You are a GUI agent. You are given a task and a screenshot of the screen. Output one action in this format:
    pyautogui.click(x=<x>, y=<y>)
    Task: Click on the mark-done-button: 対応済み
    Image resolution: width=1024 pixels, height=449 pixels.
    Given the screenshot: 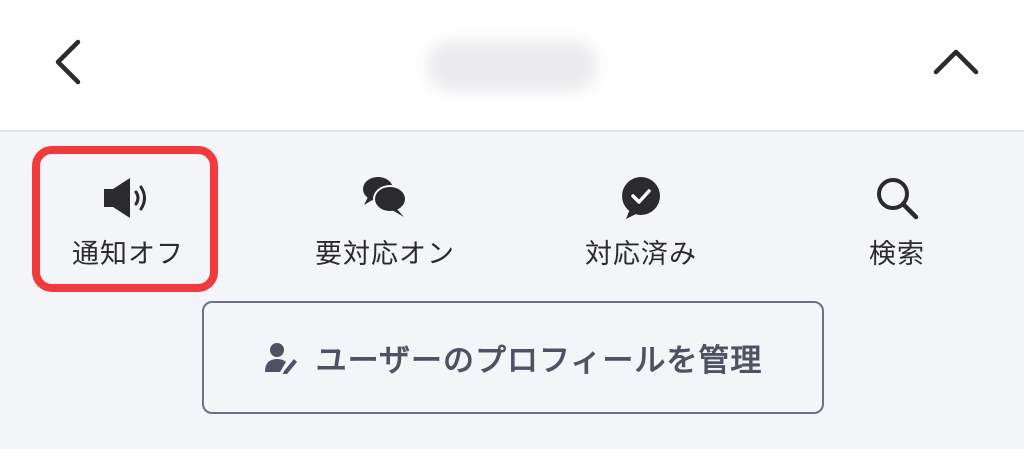 What is the action you would take?
    pyautogui.click(x=641, y=222)
    